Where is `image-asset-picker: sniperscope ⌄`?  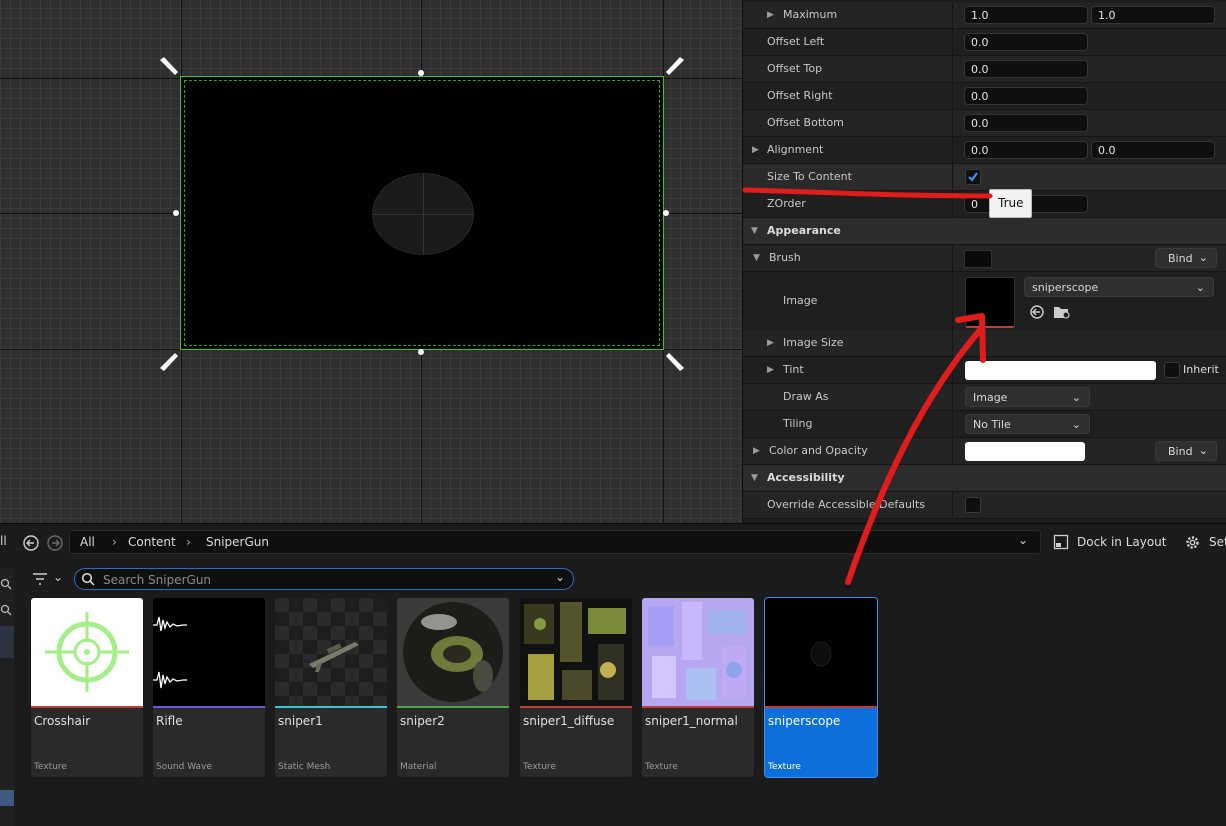
image-asset-picker: sniperscope ⌄ is located at coordinates (1119, 287).